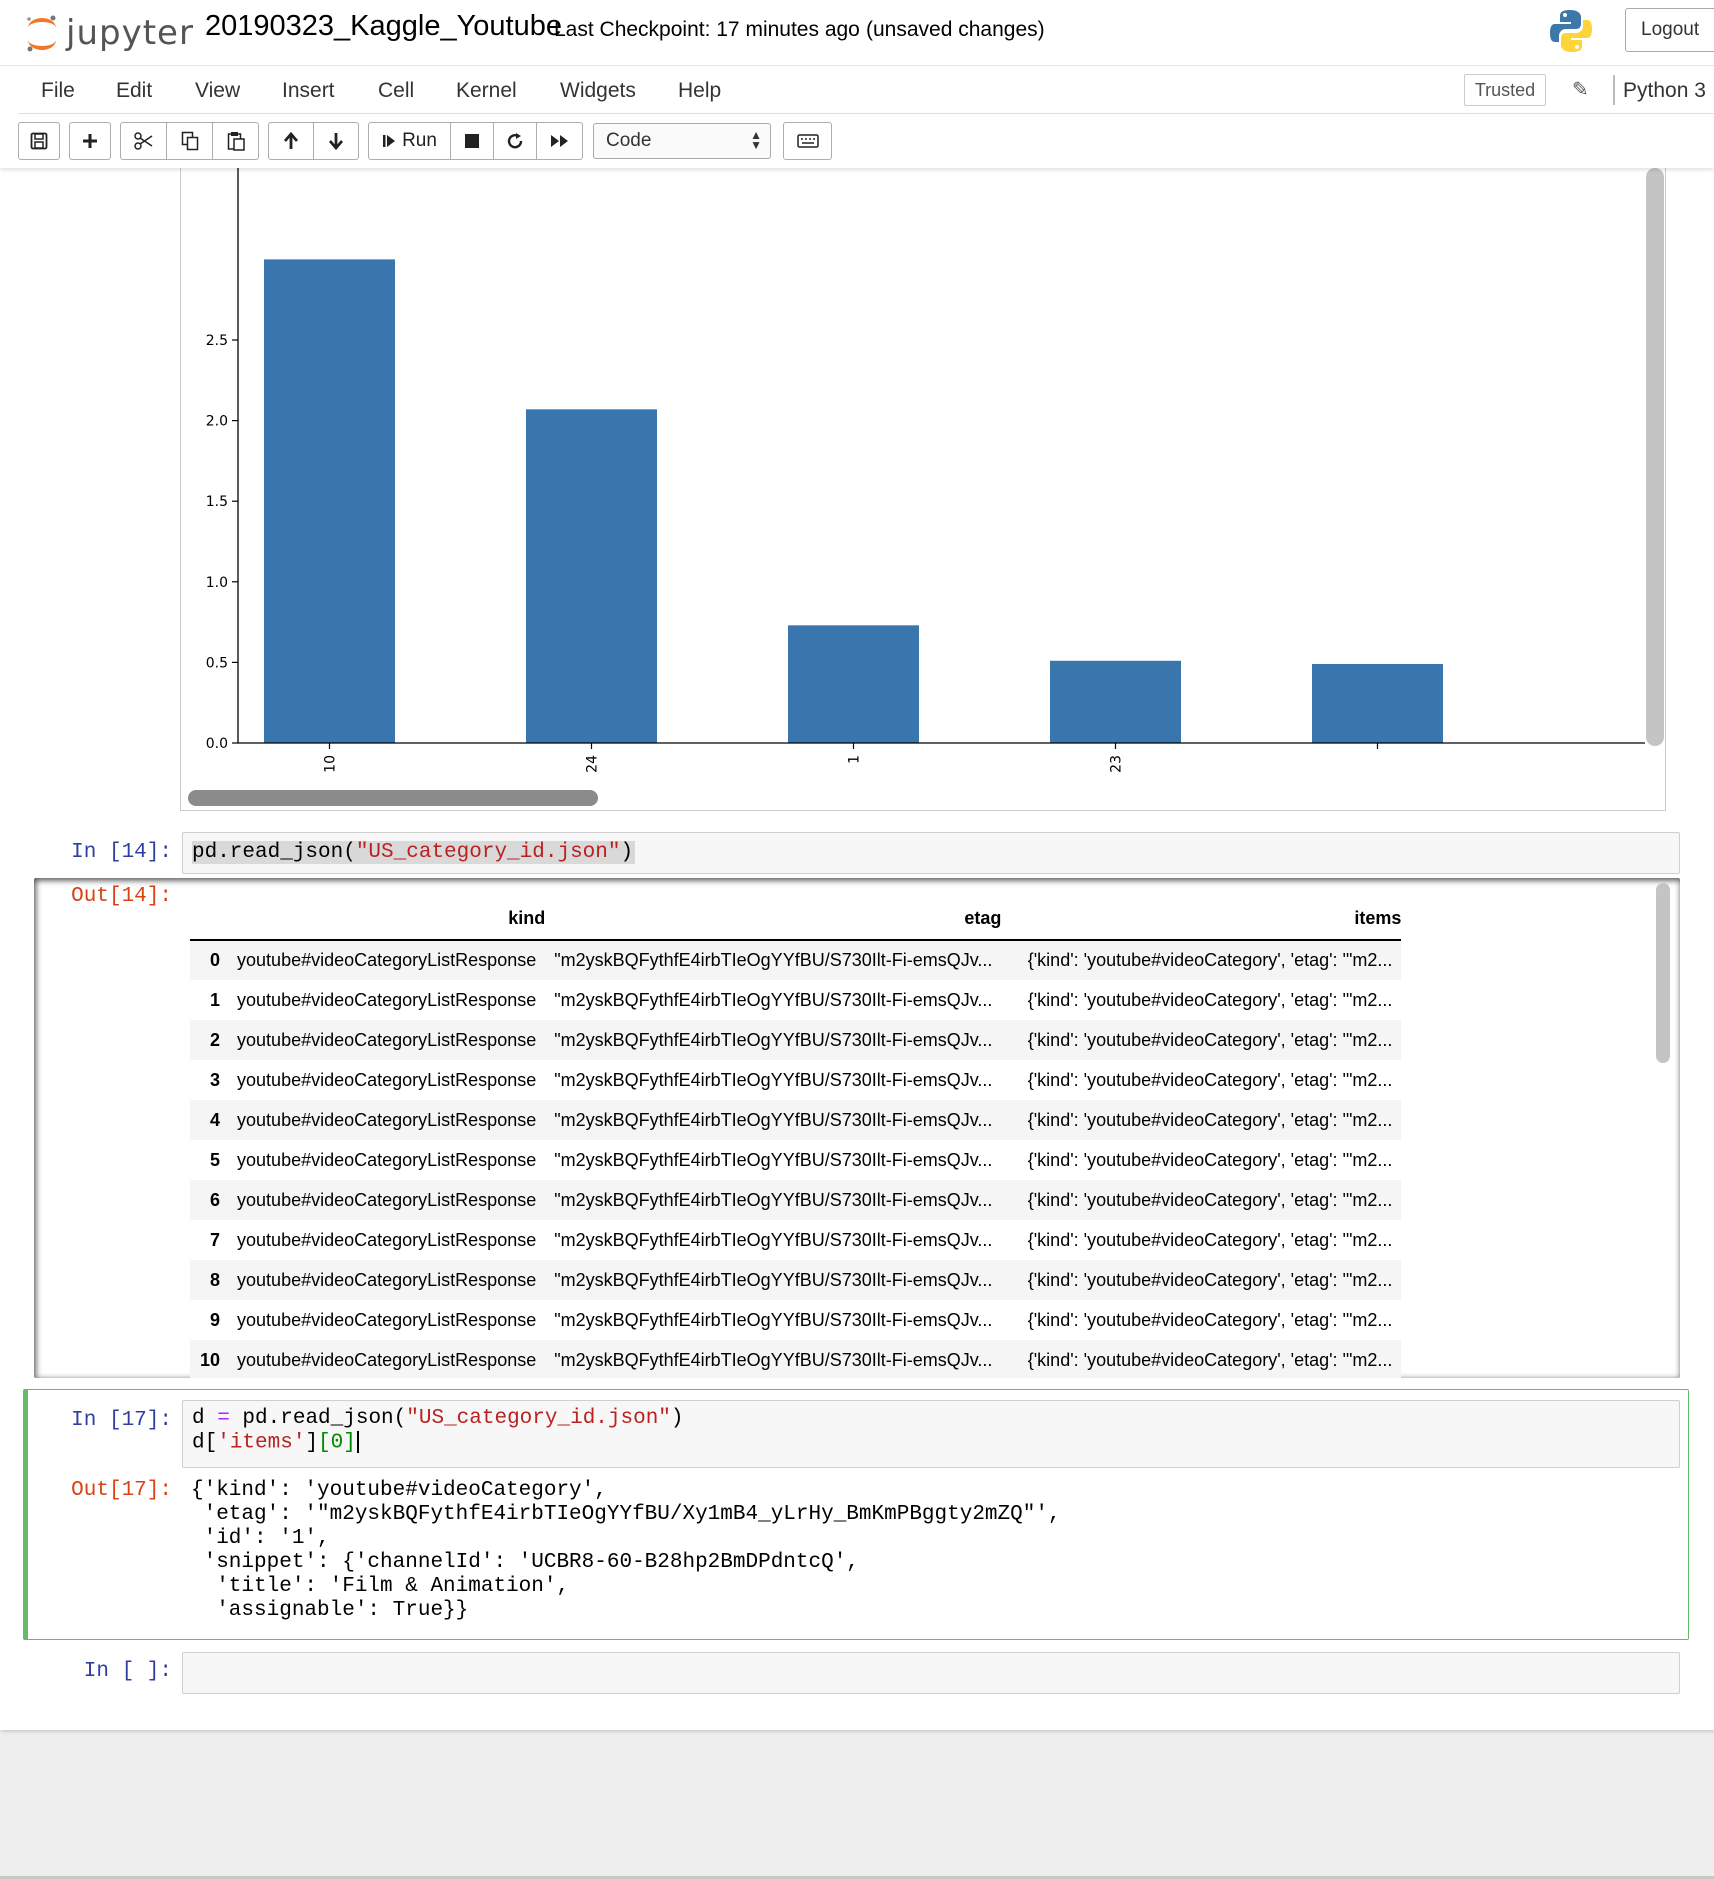 Image resolution: width=1714 pixels, height=1879 pixels. Describe the element at coordinates (699, 91) in the screenshot. I see `menu-help: Help` at that location.